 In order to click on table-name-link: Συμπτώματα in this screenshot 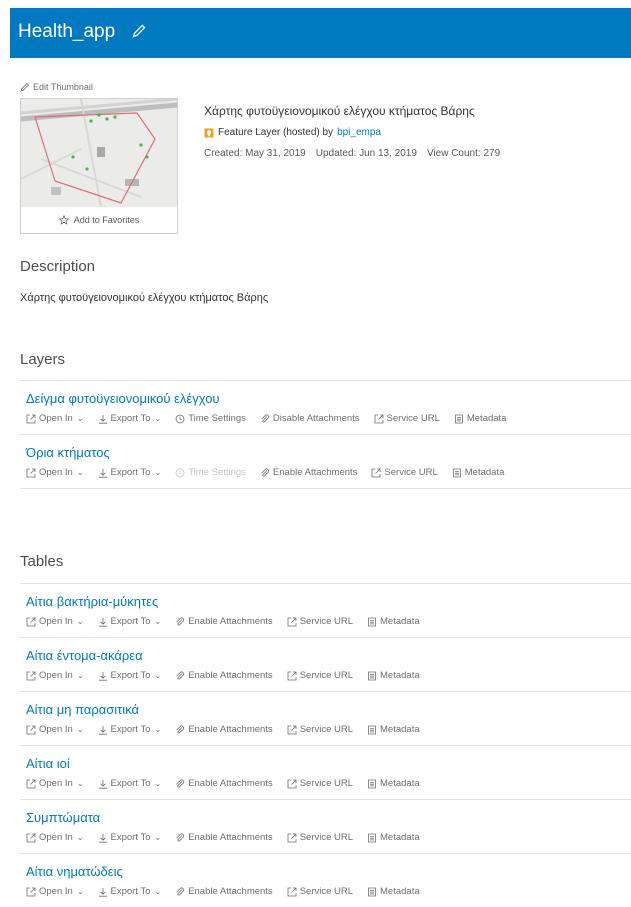, I will do `click(63, 817)`.